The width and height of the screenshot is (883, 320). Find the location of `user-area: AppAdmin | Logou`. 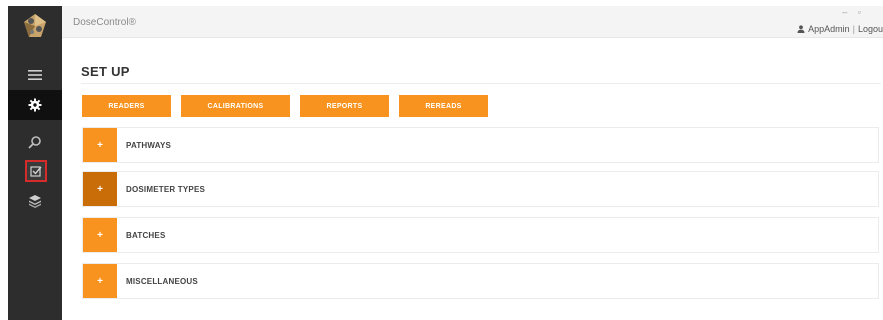

user-area: AppAdmin | Logou is located at coordinates (840, 29).